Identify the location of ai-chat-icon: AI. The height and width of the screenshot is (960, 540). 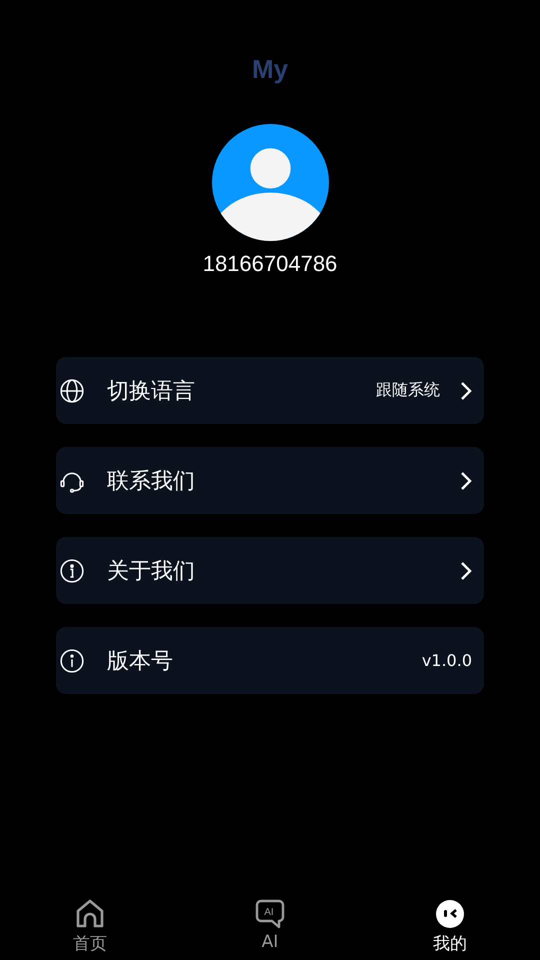
(270, 914).